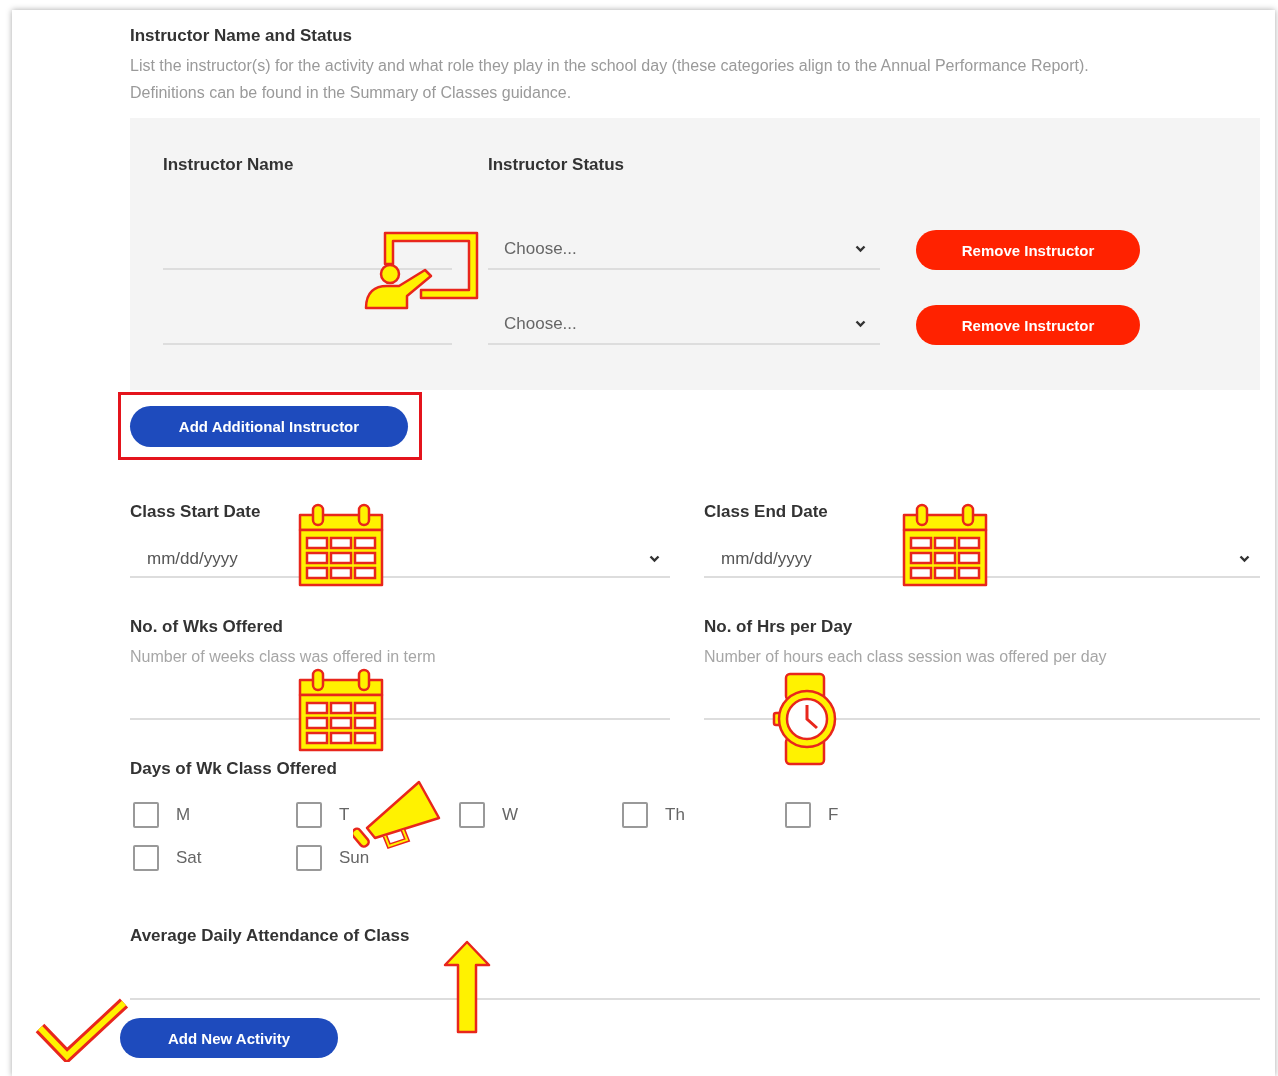 The width and height of the screenshot is (1278, 1076). I want to click on checkbox-label: F, so click(833, 815).